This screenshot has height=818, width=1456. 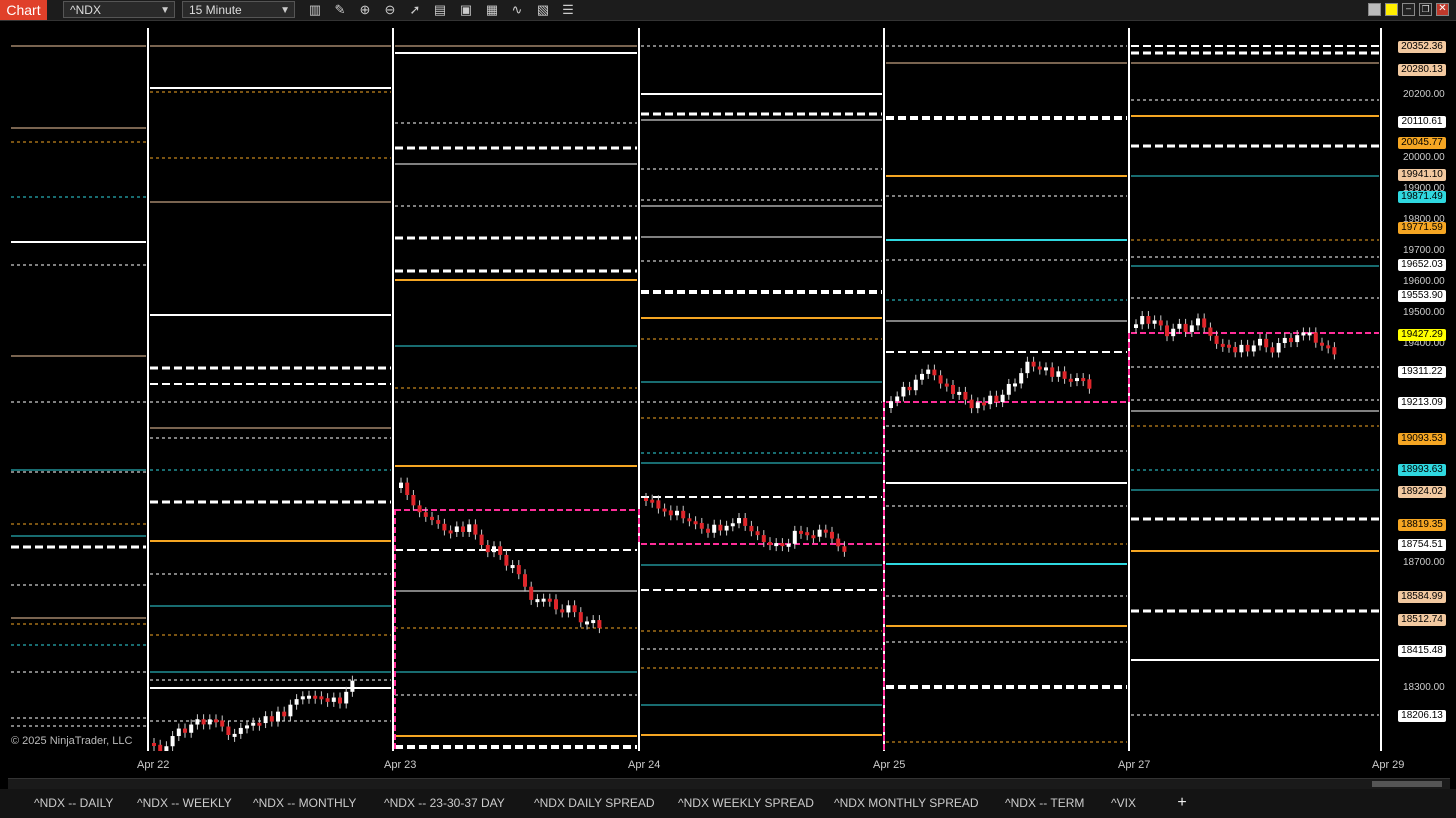 What do you see at coordinates (365, 10) in the screenshot?
I see `zoom-in-icon: ⊕` at bounding box center [365, 10].